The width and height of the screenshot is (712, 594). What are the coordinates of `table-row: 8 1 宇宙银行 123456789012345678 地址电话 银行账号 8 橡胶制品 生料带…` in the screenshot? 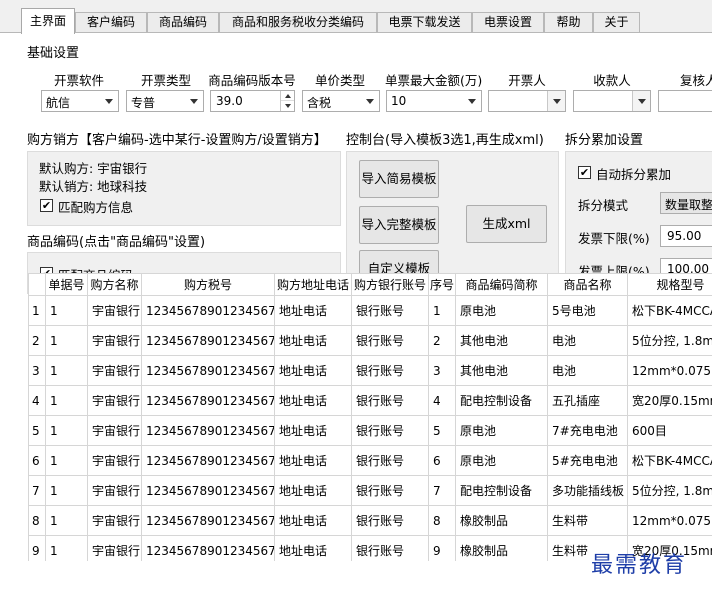 It's located at (370, 520).